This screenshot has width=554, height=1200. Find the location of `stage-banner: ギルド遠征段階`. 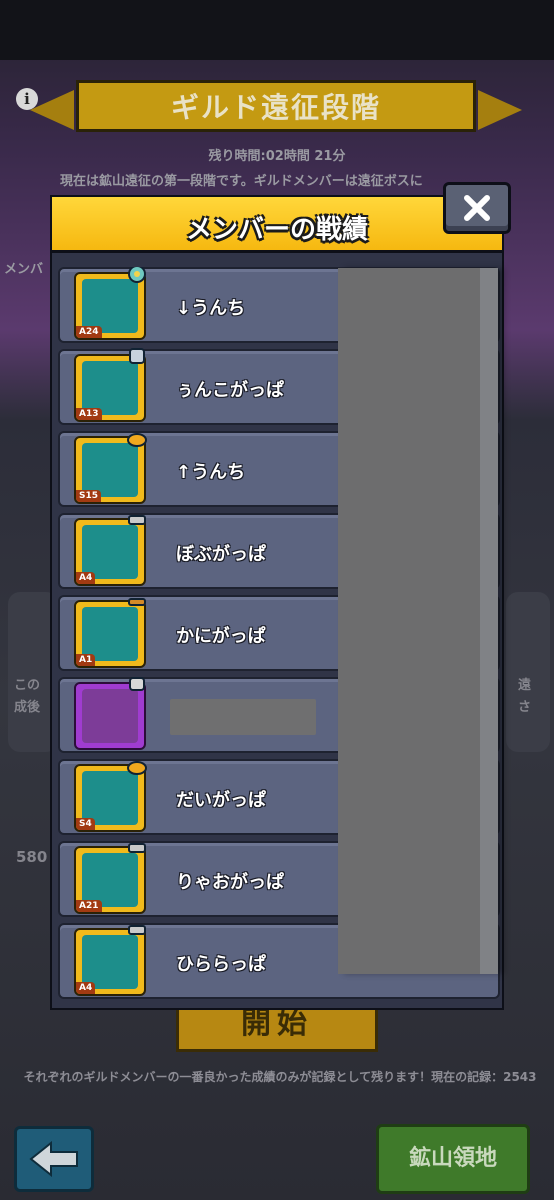

stage-banner: ギルド遠征段階 is located at coordinates (276, 106).